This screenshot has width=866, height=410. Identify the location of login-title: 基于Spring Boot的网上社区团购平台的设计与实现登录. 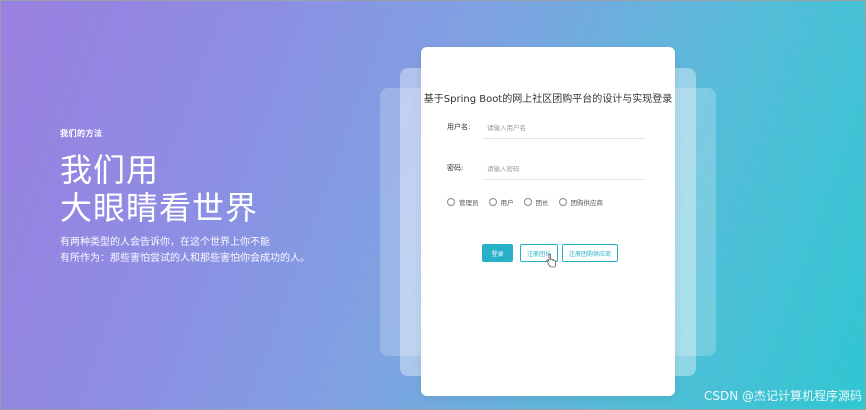
(548, 99).